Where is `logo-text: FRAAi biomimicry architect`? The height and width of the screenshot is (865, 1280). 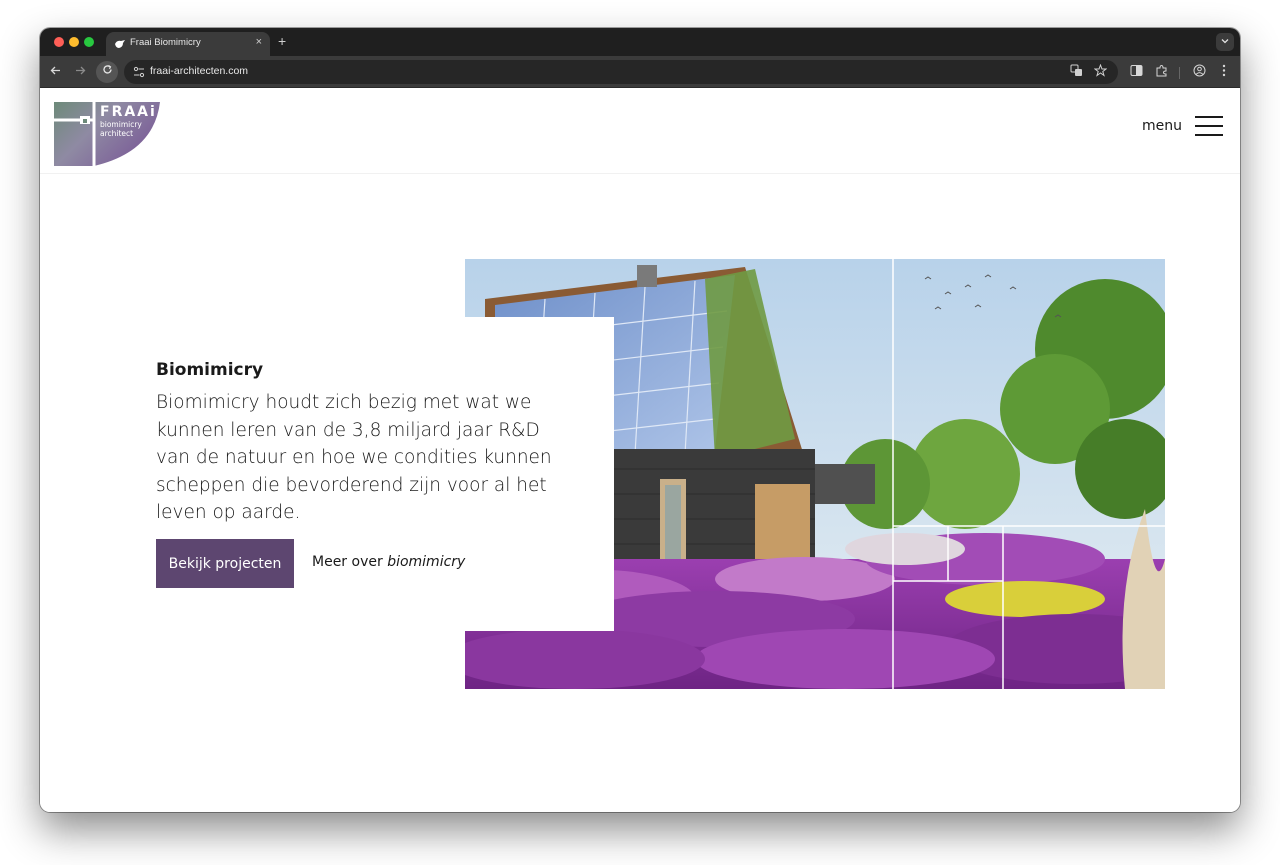
logo-text: FRAAi biomimicry architect is located at coordinates (128, 121).